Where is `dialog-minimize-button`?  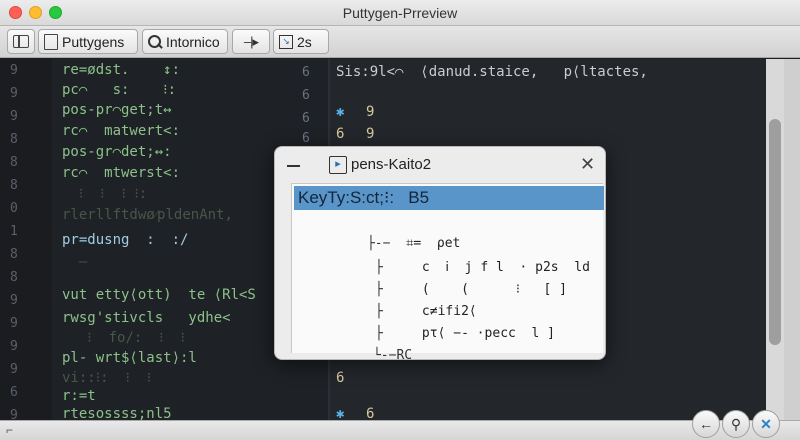 dialog-minimize-button is located at coordinates (293, 166).